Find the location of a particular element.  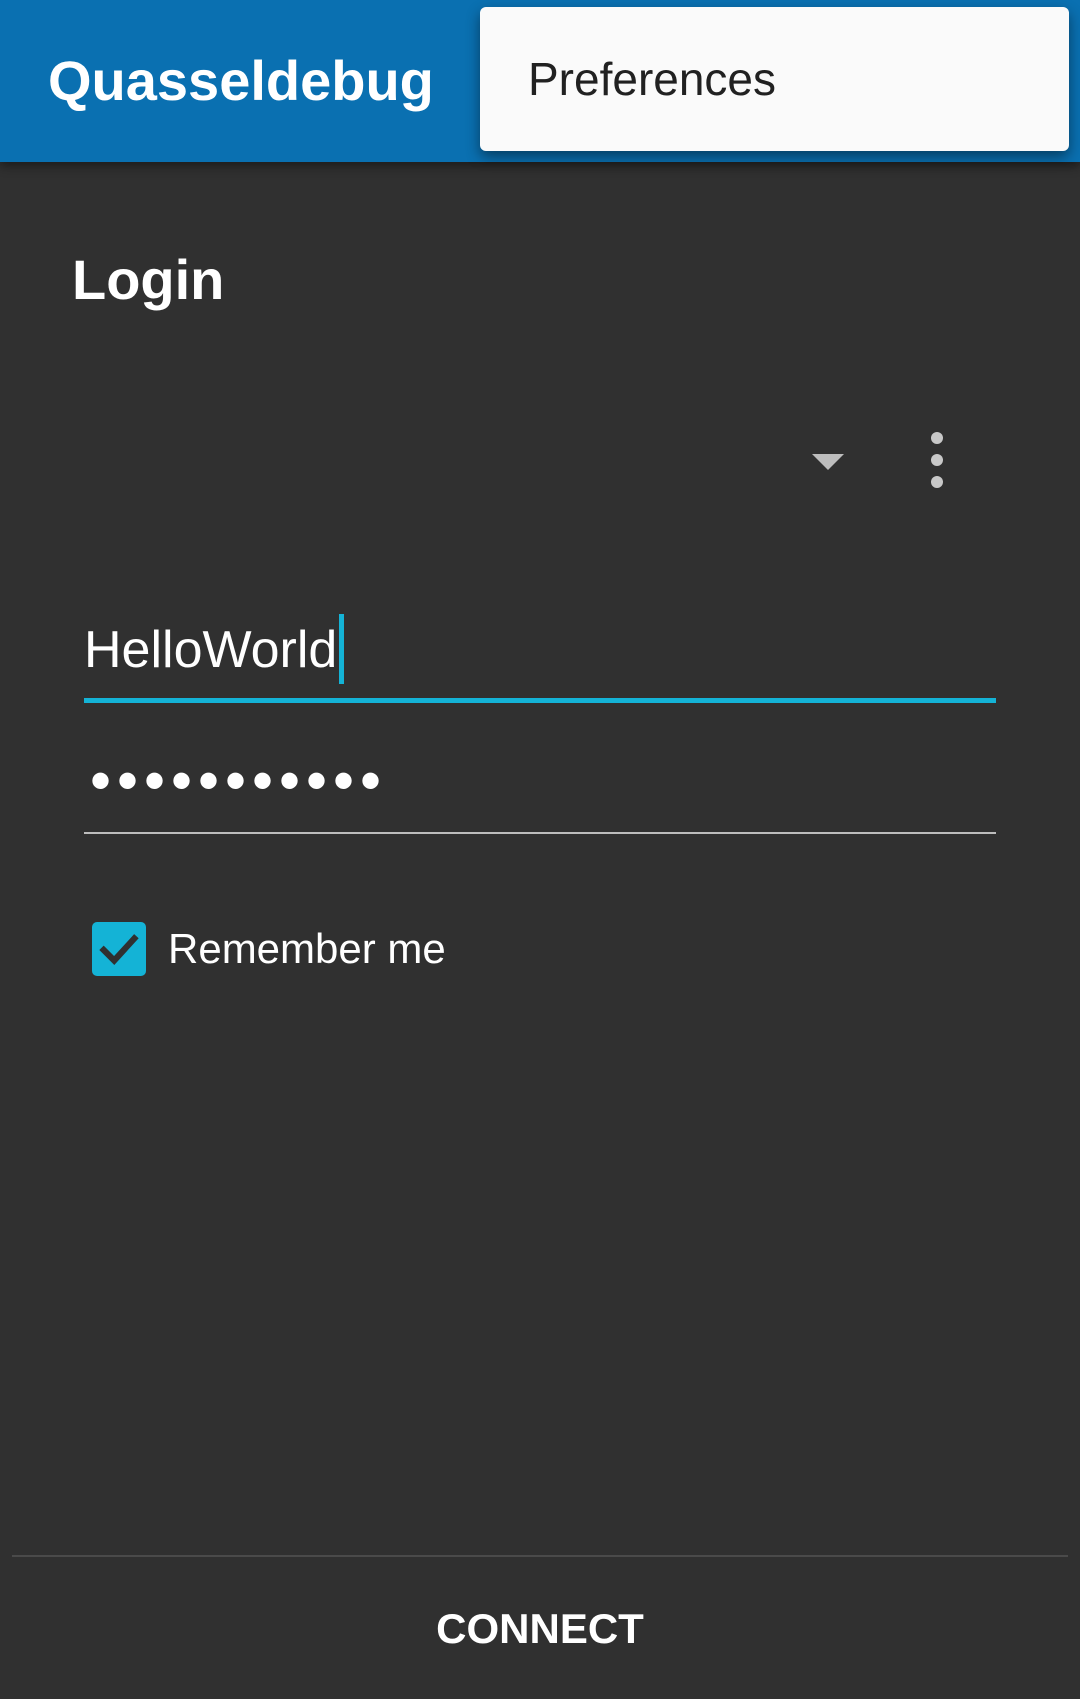

checkbox-checked-icon is located at coordinates (119, 949).